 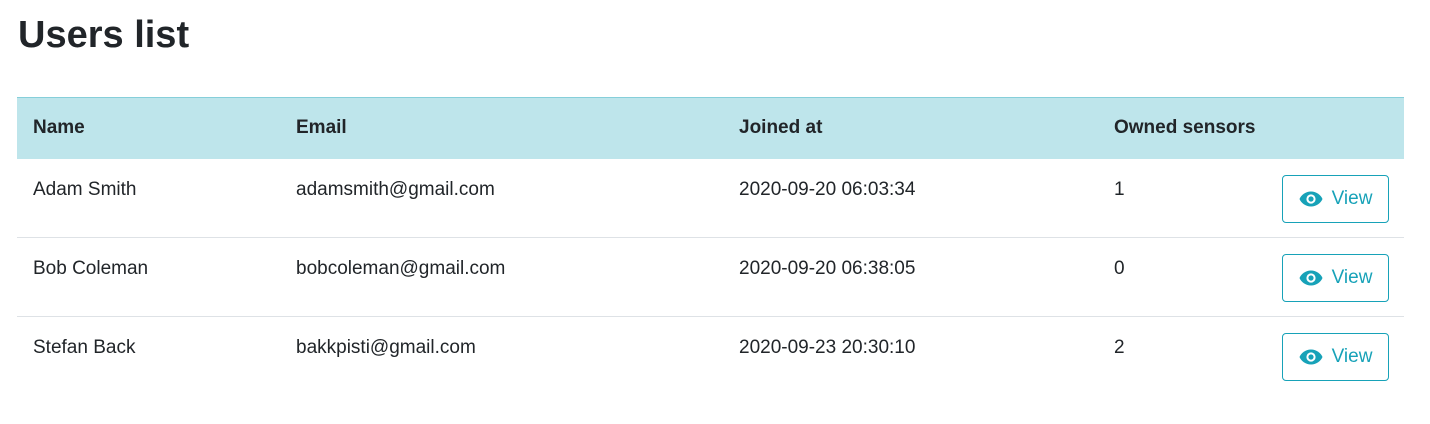 I want to click on user-email-cell: bakkpisti@gmail.com, so click(x=501, y=356).